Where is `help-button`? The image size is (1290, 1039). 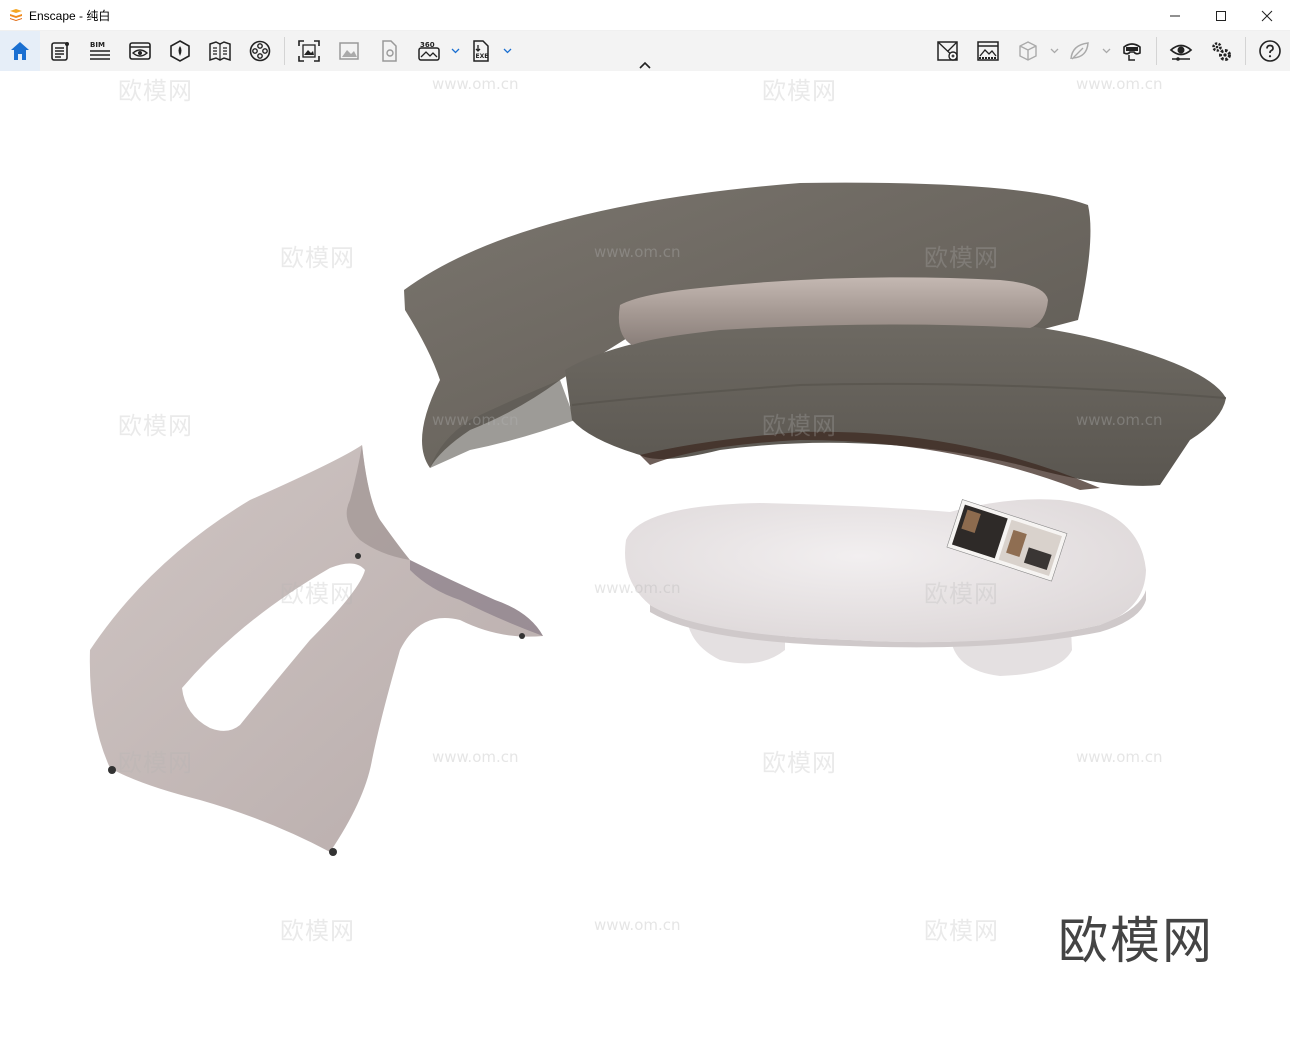 help-button is located at coordinates (1270, 51).